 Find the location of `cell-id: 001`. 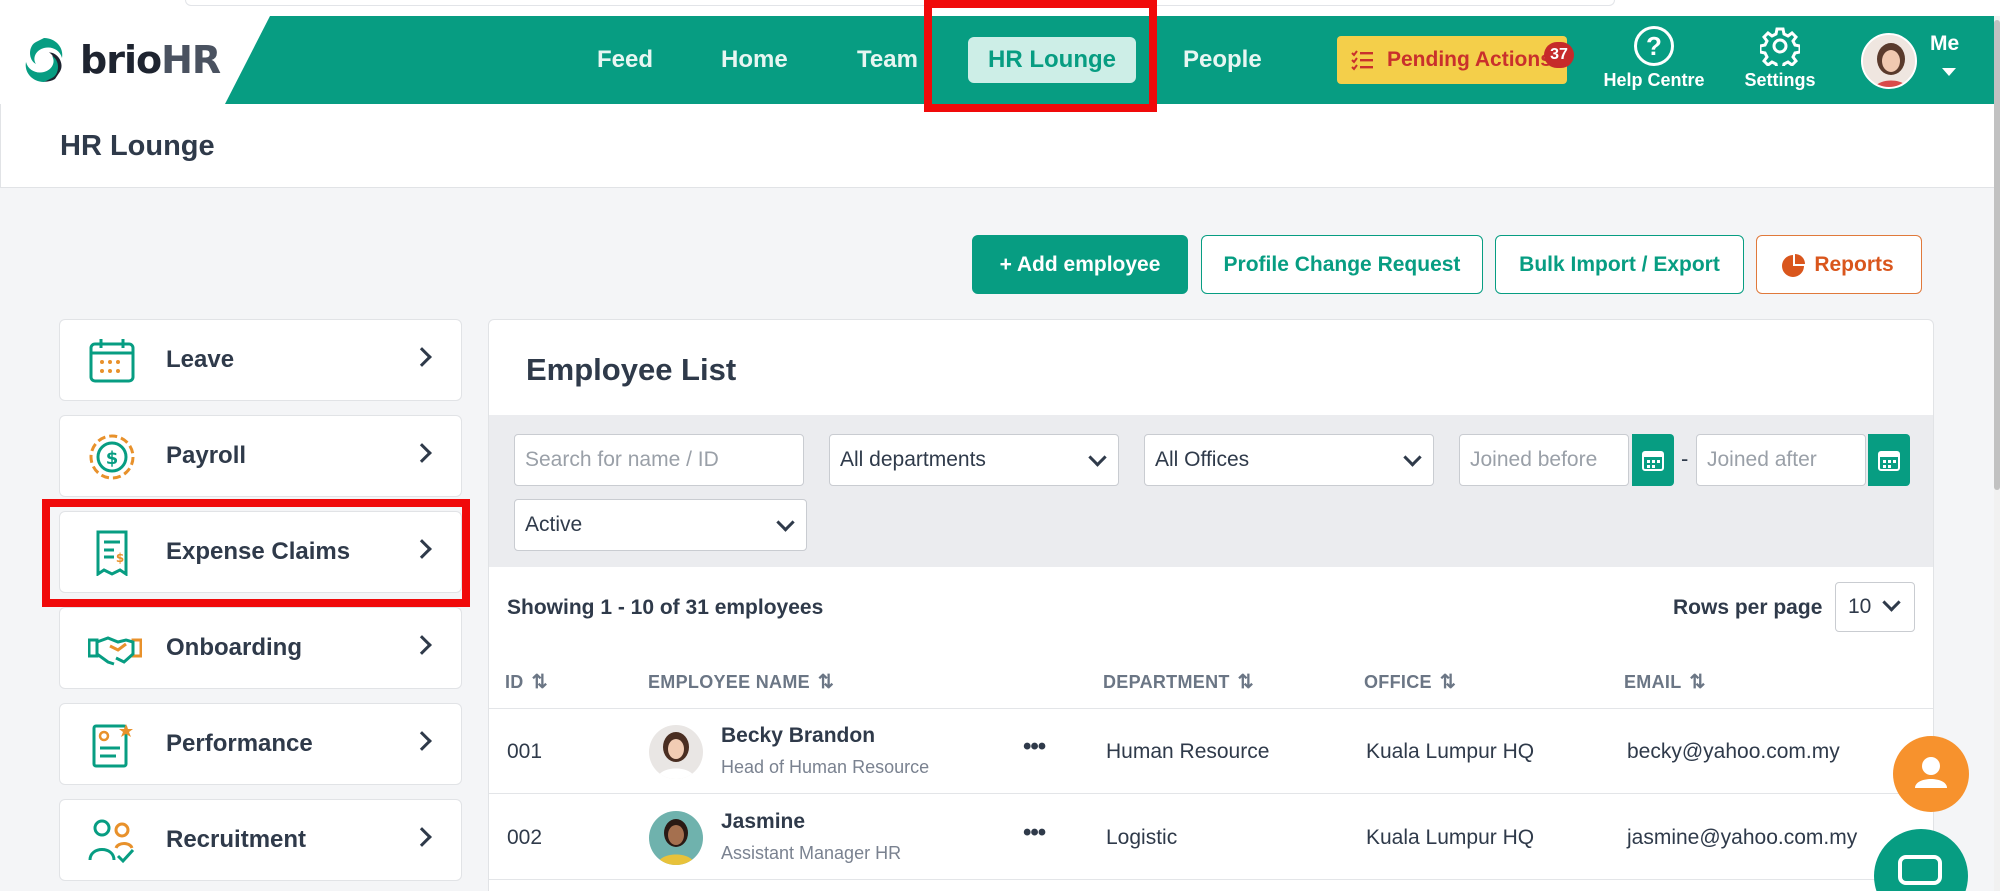

cell-id: 001 is located at coordinates (525, 751).